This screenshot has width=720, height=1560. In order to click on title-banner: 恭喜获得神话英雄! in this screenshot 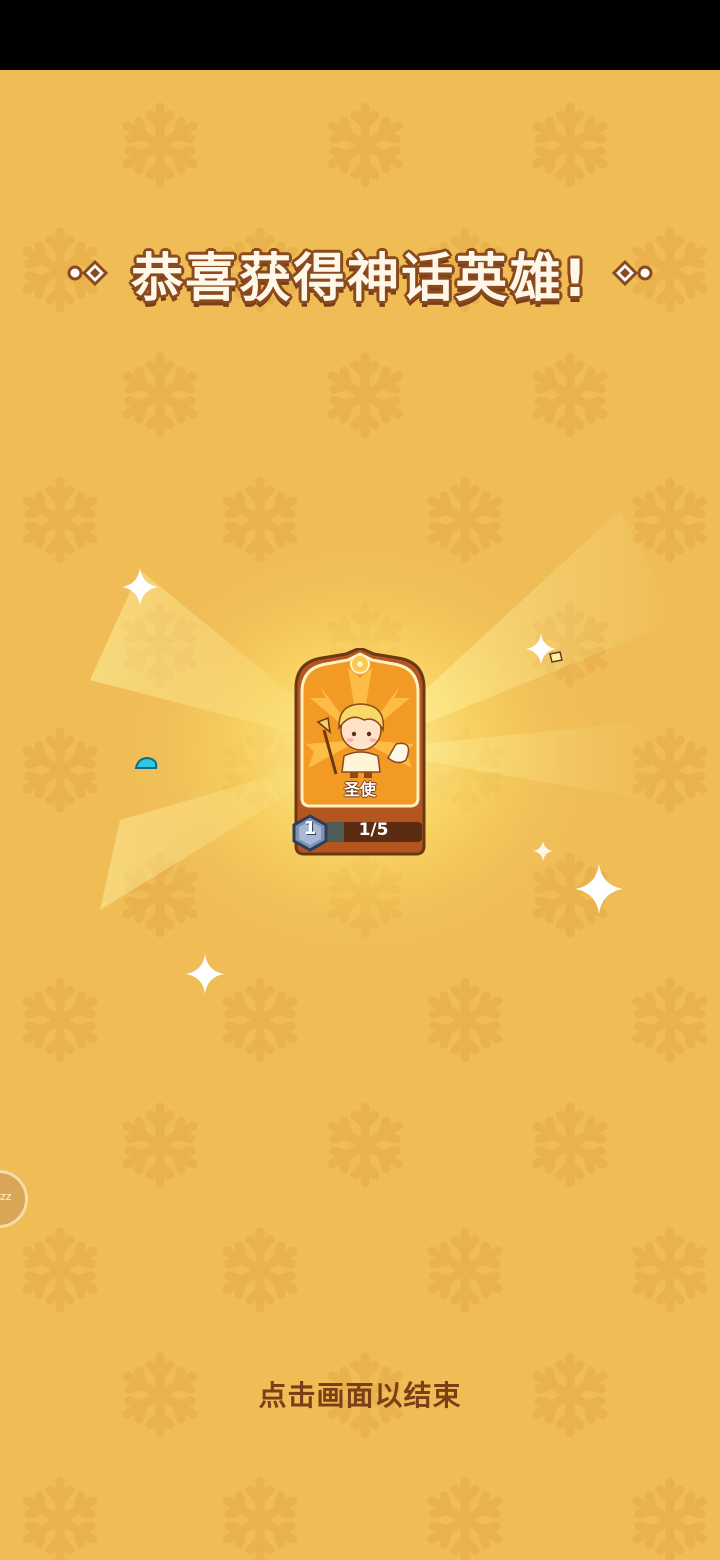, I will do `click(360, 273)`.